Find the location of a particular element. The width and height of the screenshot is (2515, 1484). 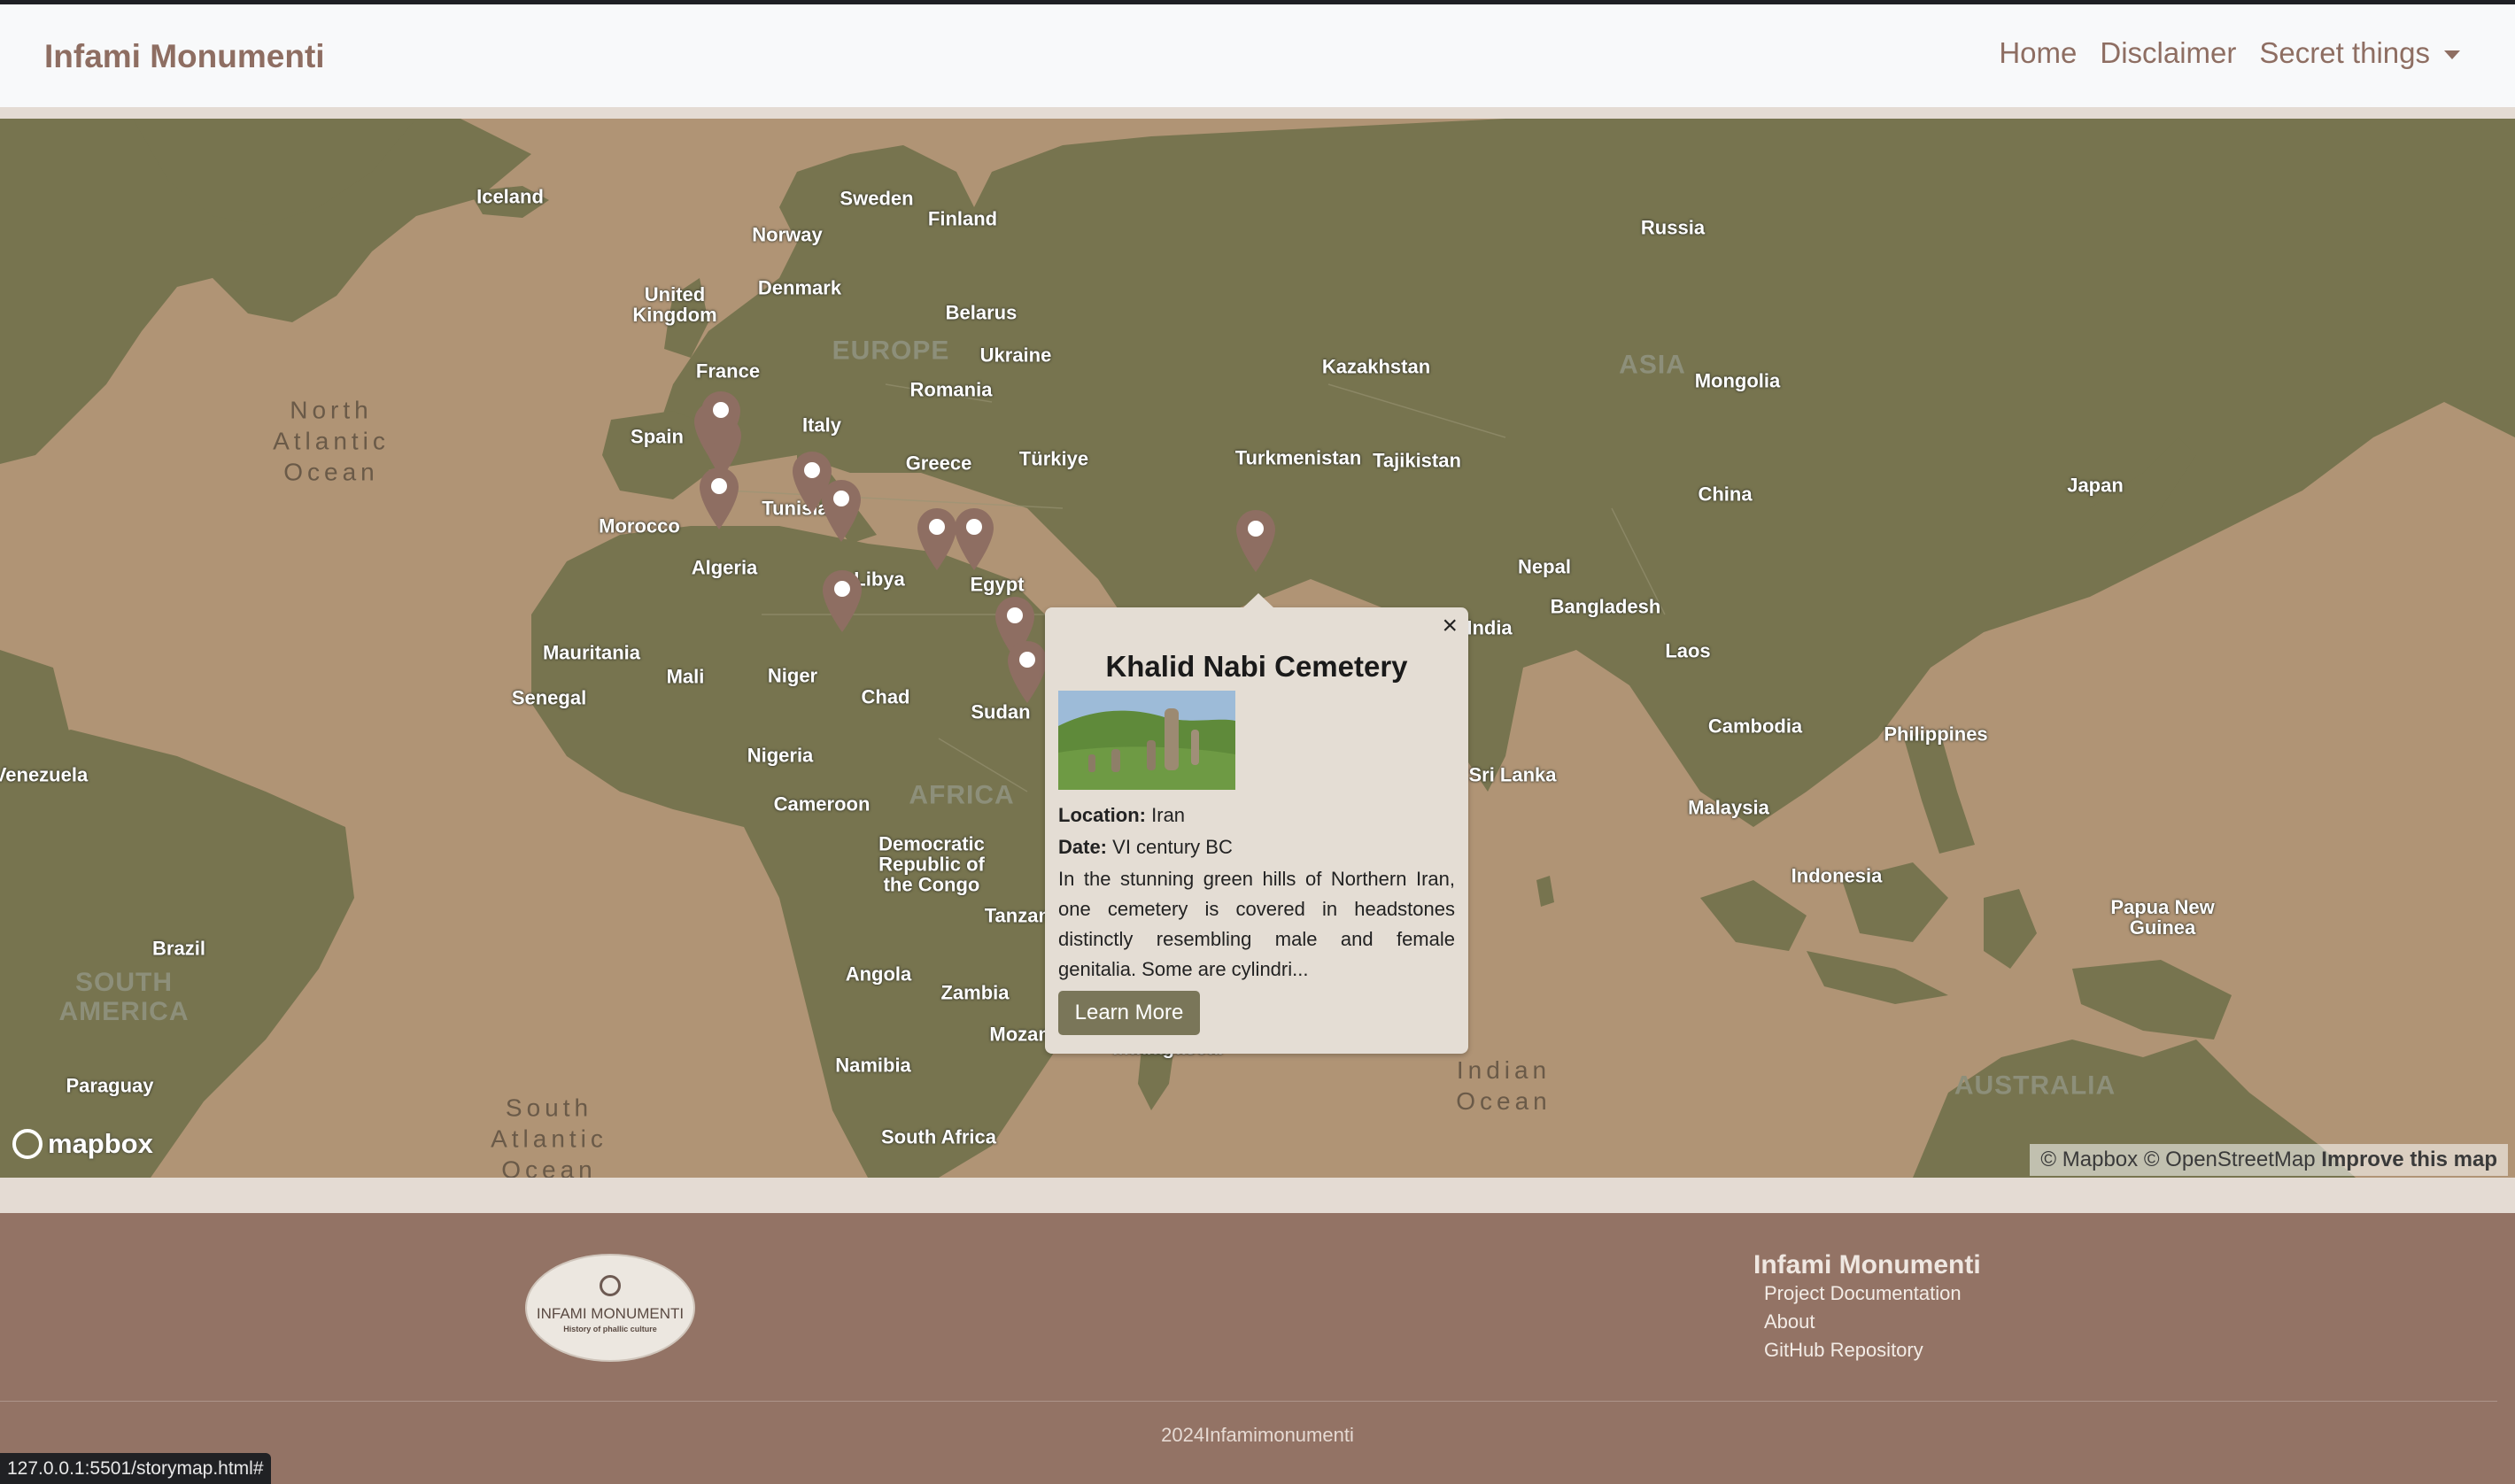

mapbox-wordmark: mapbox is located at coordinates (100, 1143).